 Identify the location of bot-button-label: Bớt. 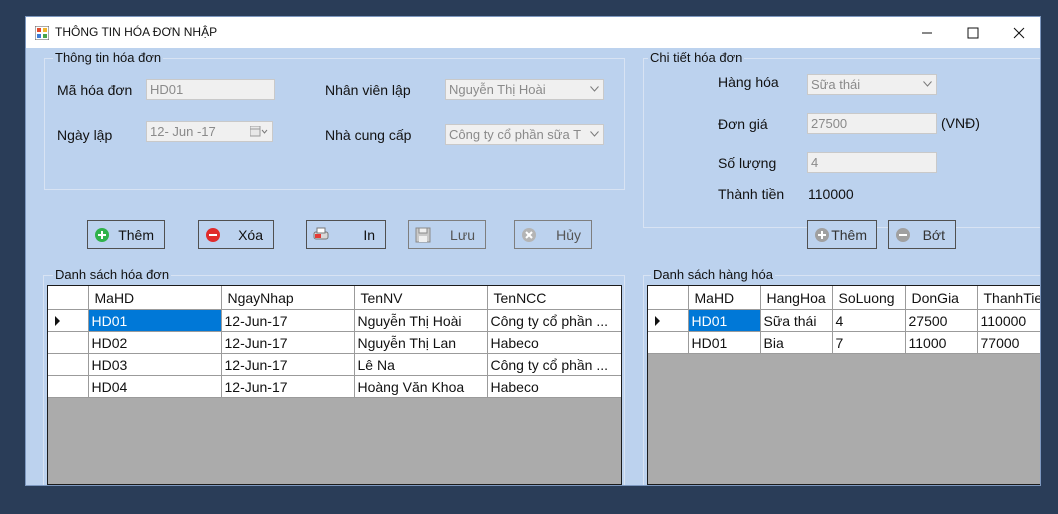
(933, 235).